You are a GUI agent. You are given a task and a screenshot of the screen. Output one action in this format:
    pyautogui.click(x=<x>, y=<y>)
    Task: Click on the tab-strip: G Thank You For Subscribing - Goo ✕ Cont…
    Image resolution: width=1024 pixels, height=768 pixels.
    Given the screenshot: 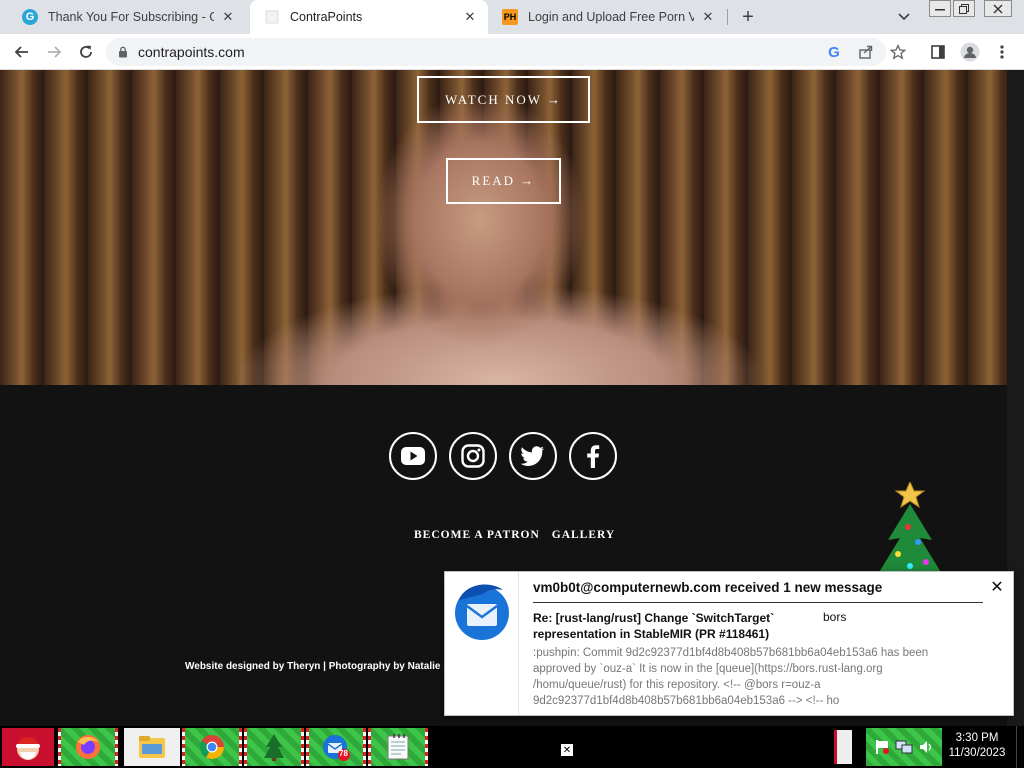 What is the action you would take?
    pyautogui.click(x=512, y=17)
    